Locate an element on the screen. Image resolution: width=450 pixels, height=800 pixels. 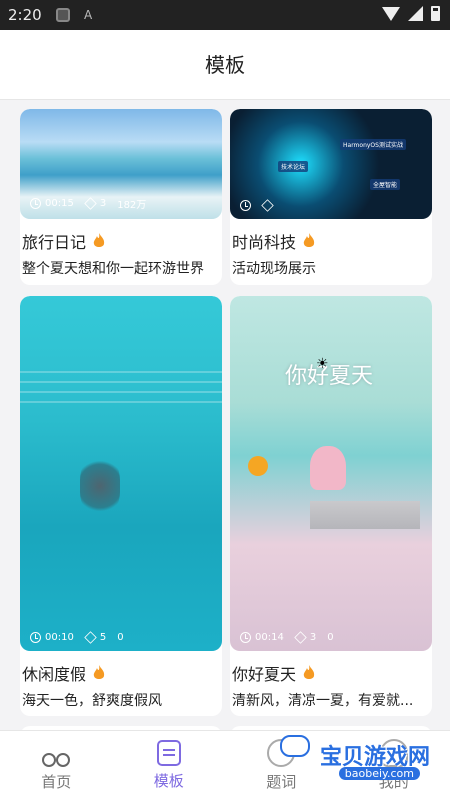
status-time: 2:20 is located at coordinates (25, 15).